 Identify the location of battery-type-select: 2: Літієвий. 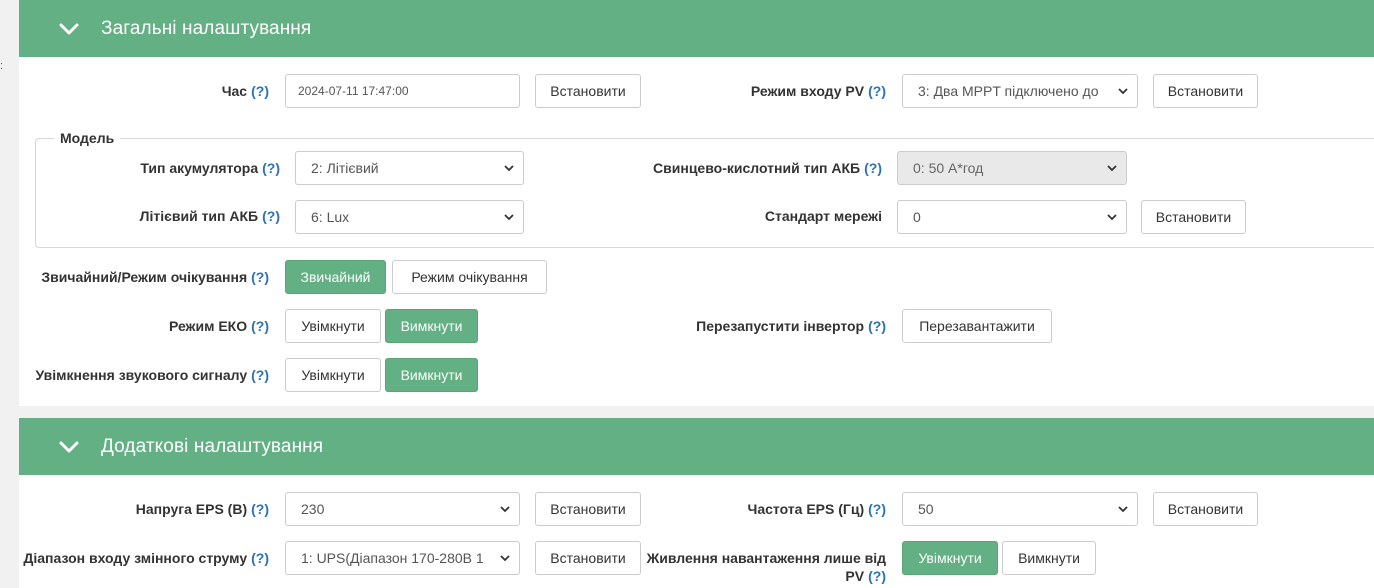
(409, 168).